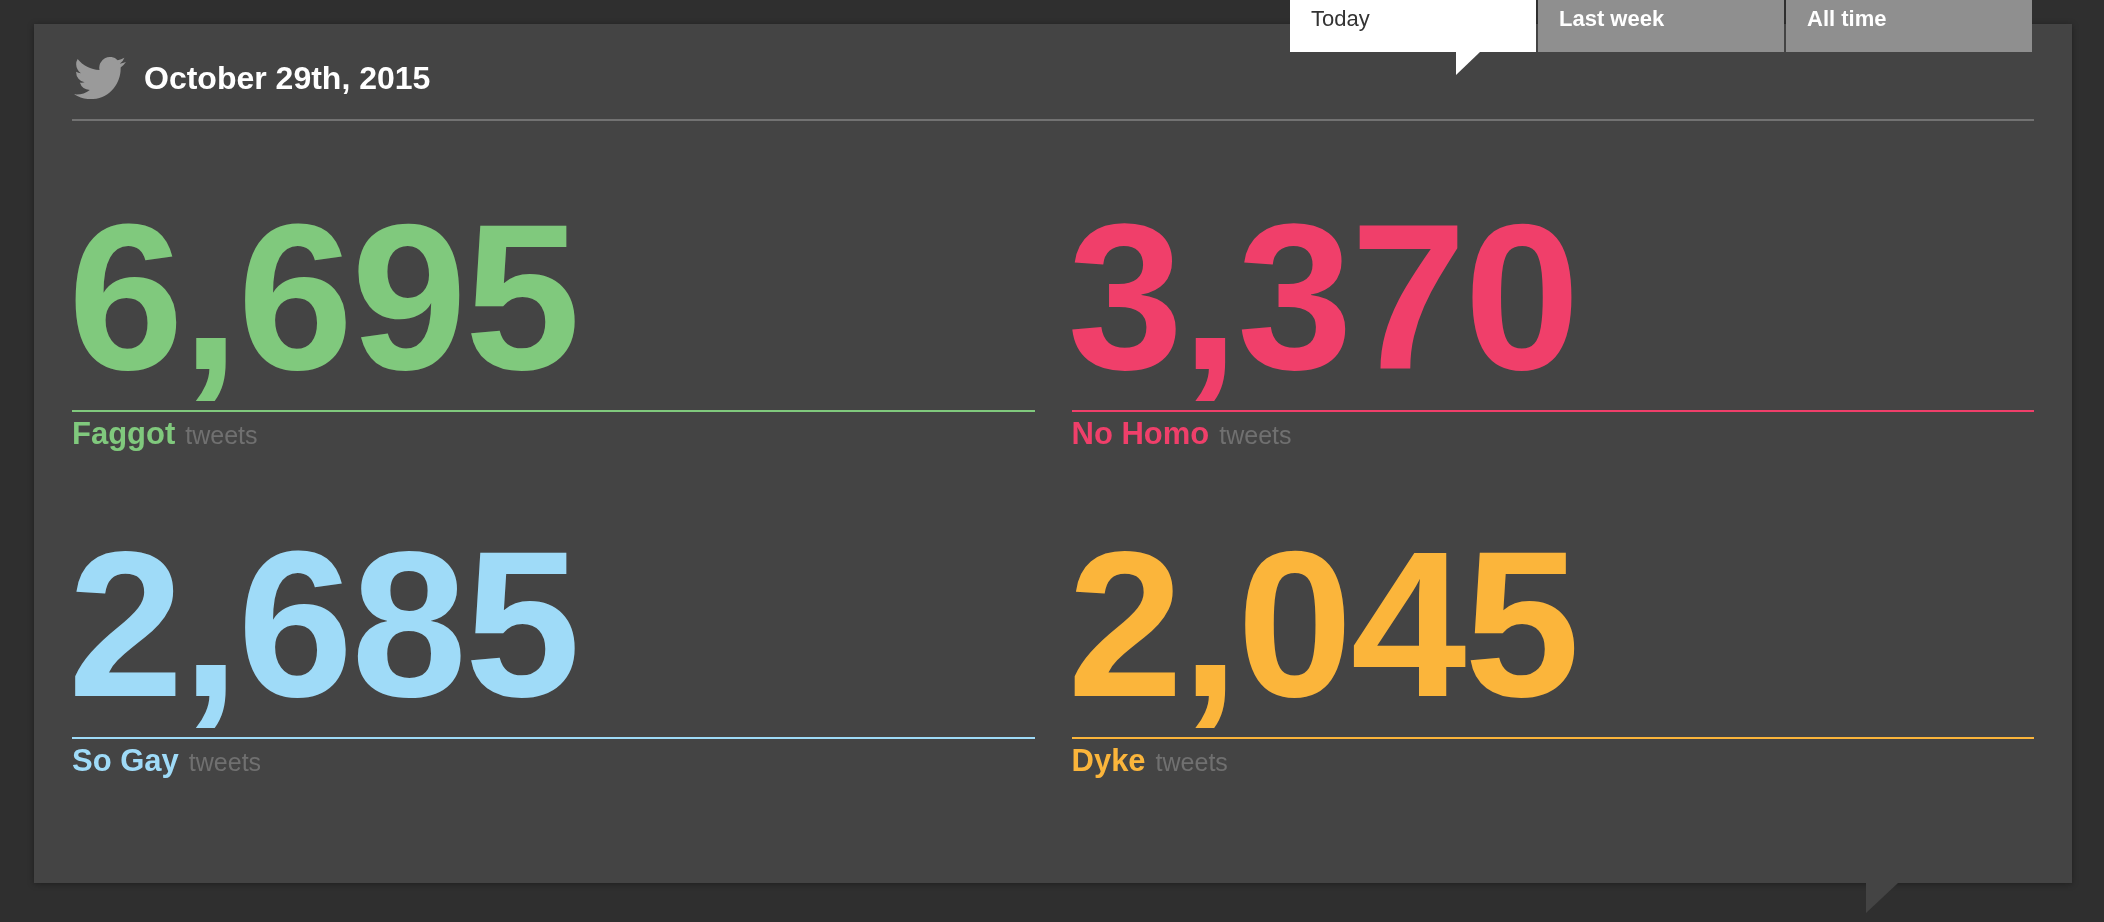  I want to click on date-title: October 29th, 2015, so click(287, 77).